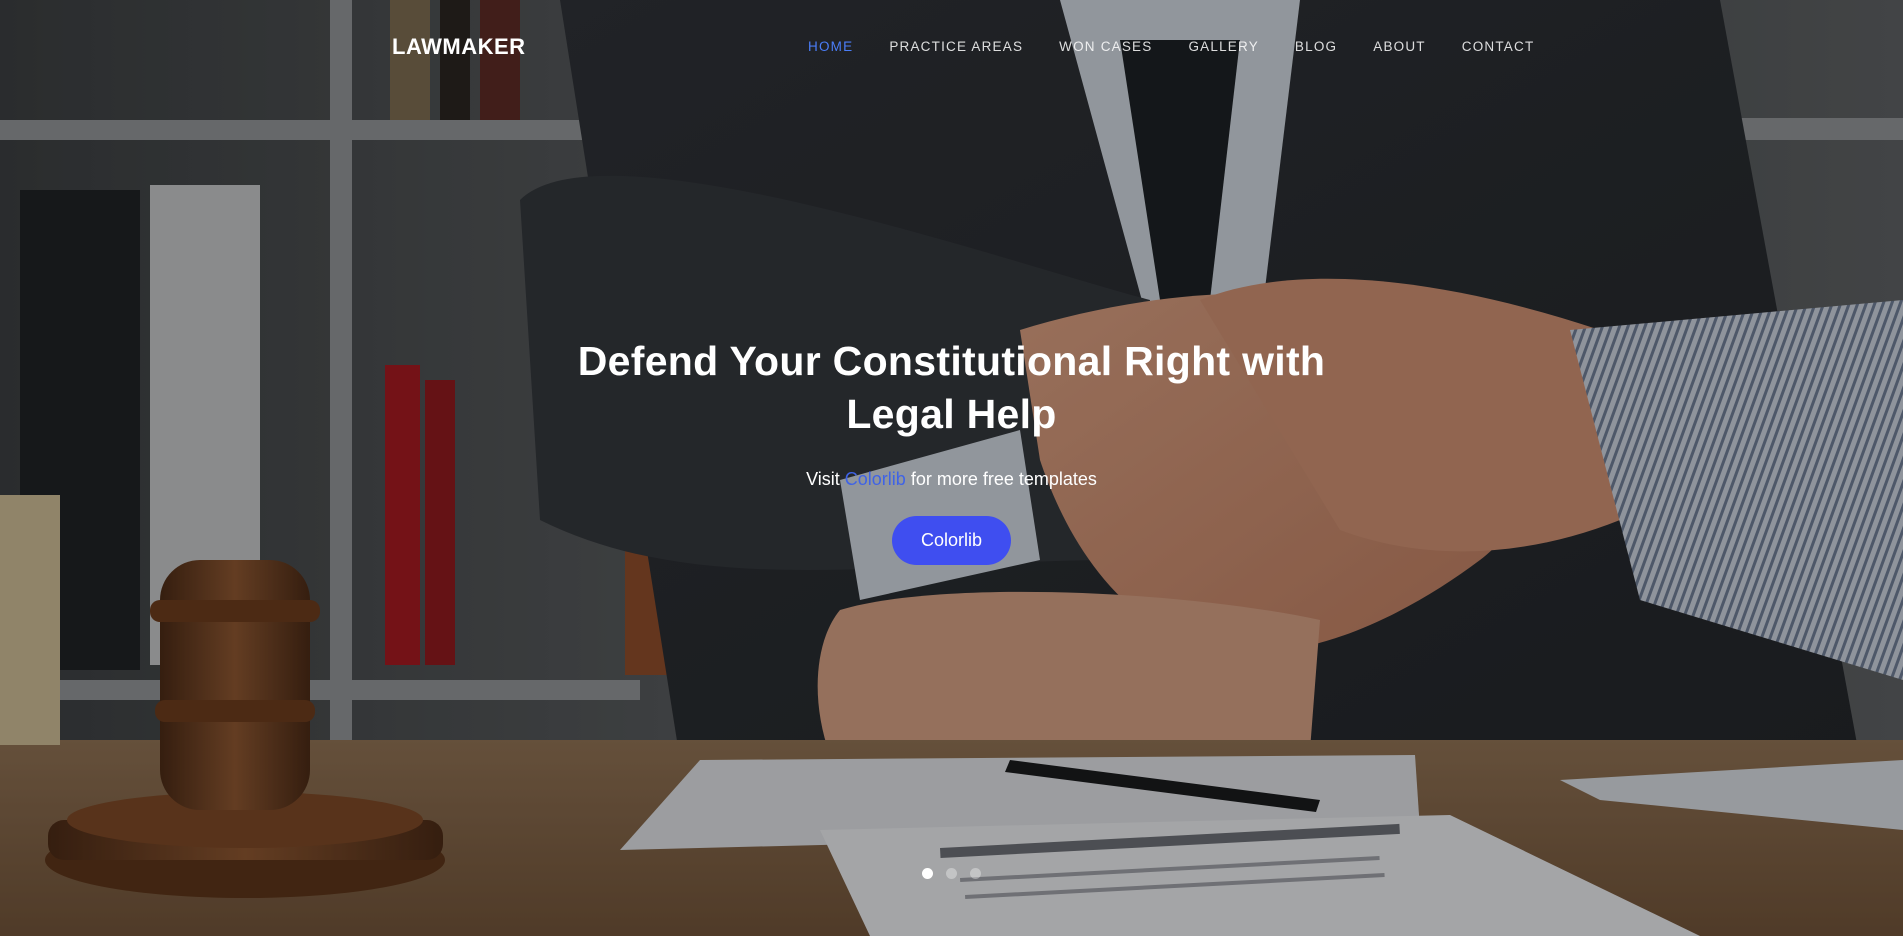  Describe the element at coordinates (459, 47) in the screenshot. I see `brand-logo: LAWMAKER` at that location.